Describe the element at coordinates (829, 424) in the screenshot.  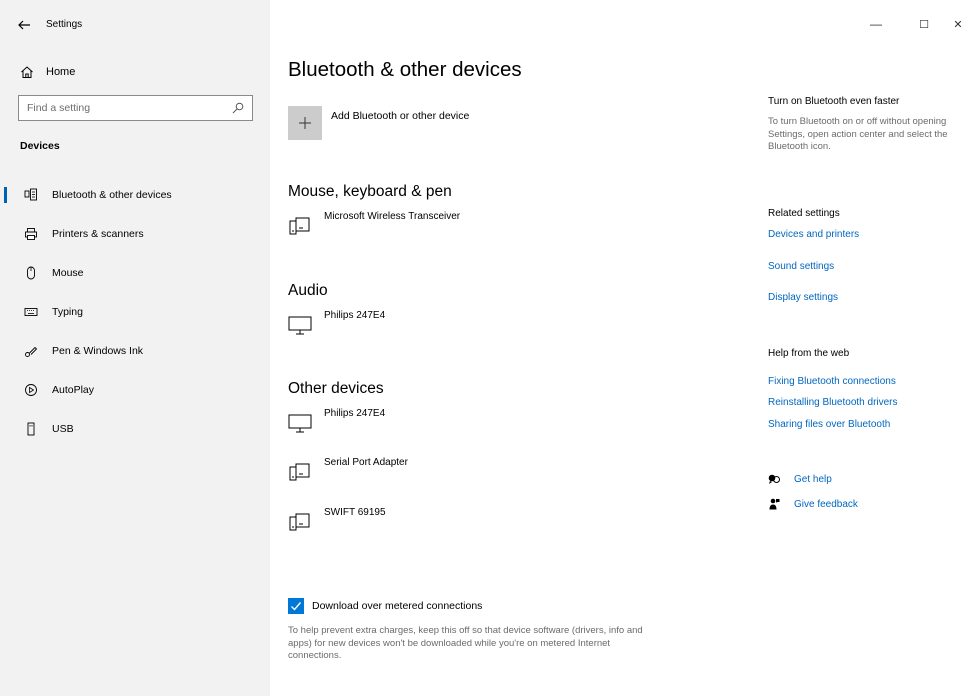
I see `sharing-files-link: Sharing files over Bluetooth` at that location.